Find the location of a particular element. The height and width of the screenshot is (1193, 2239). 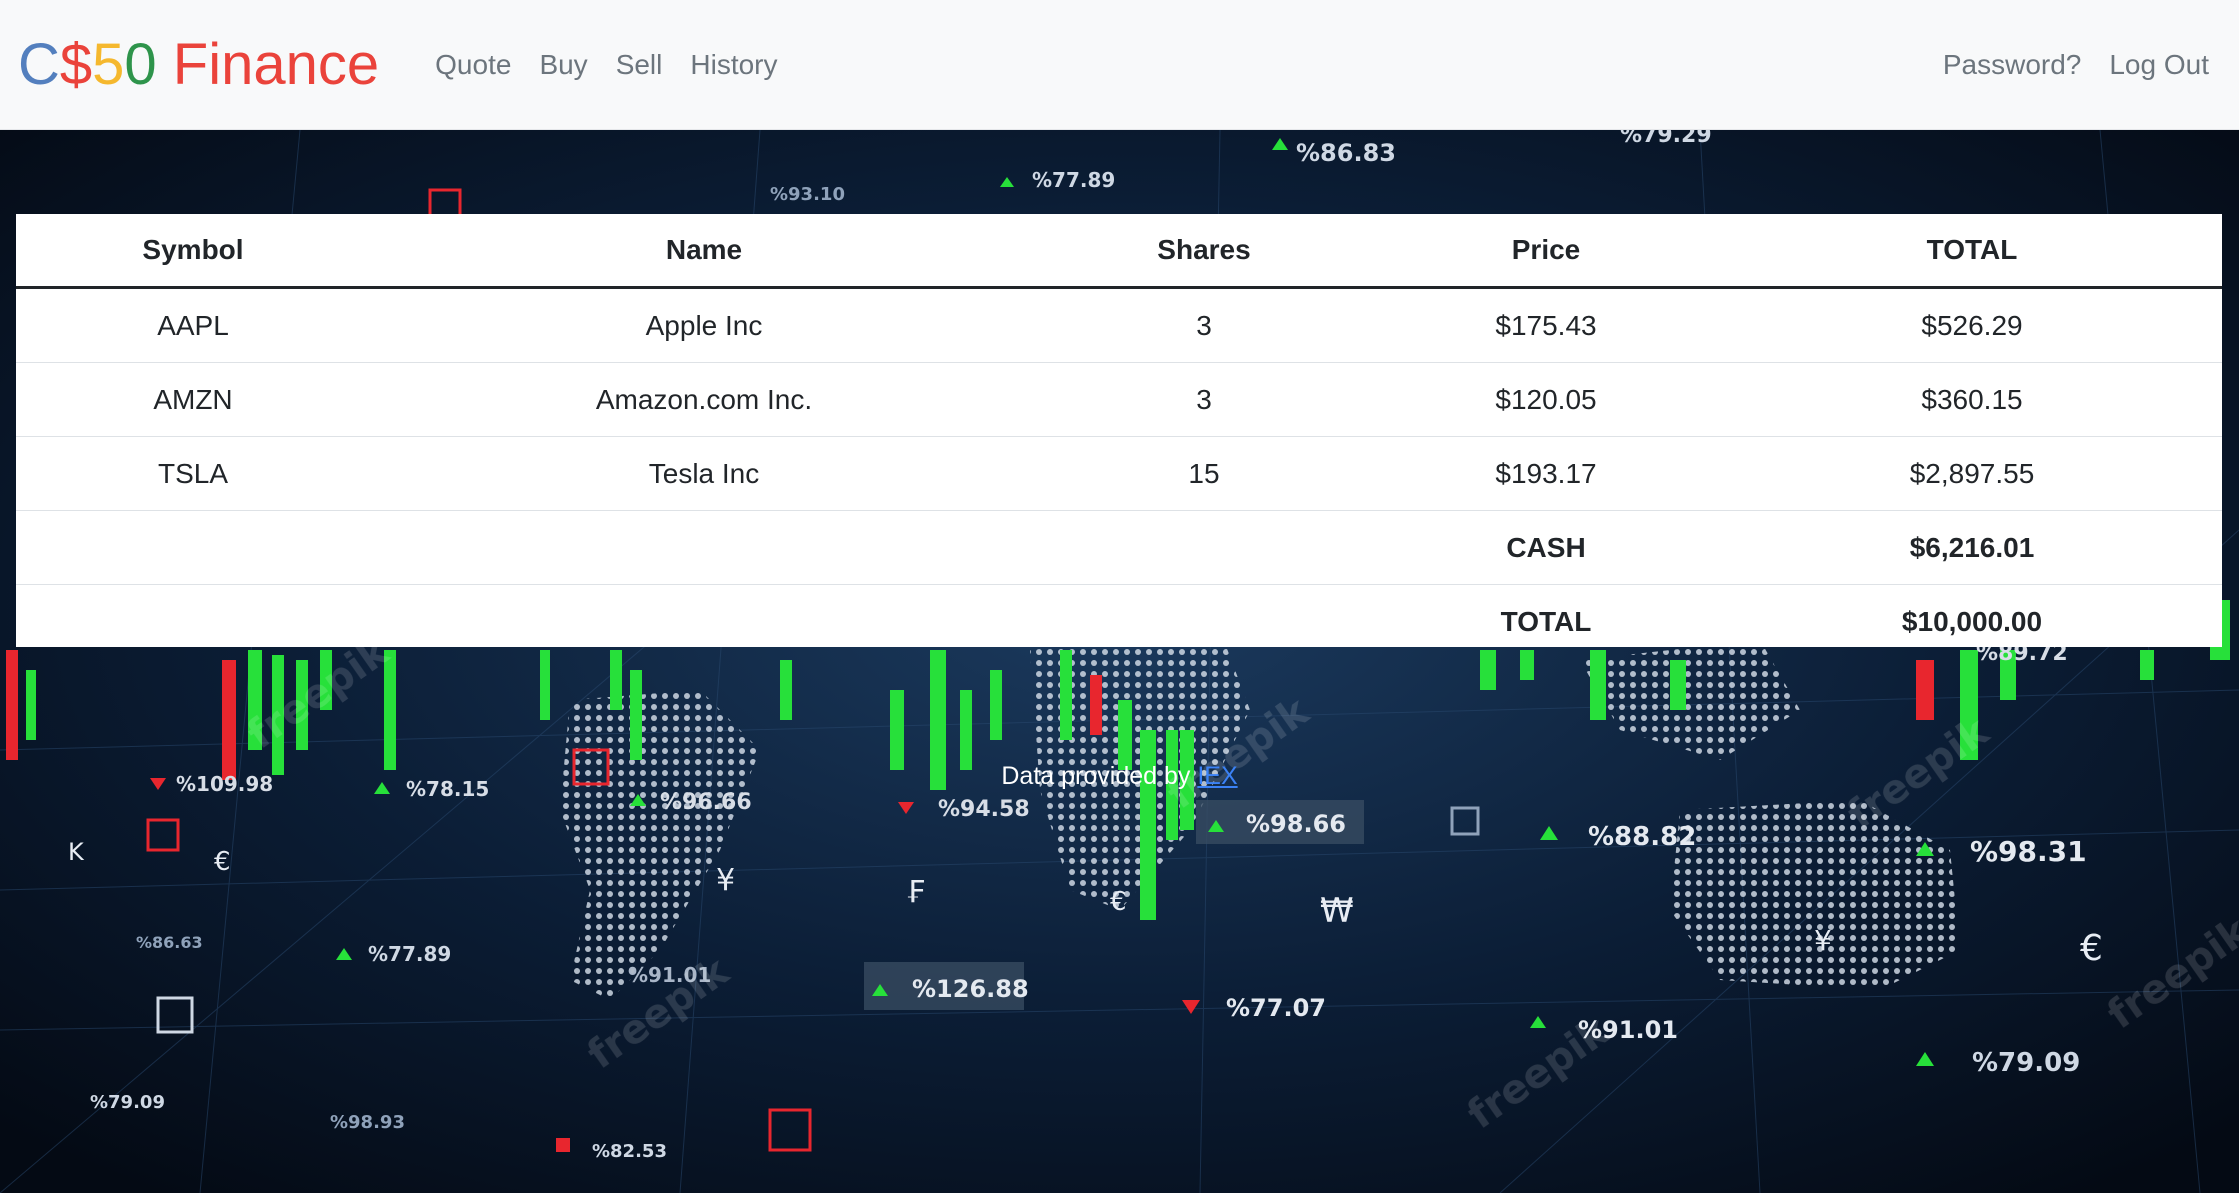

cell-total: $2,897.55 is located at coordinates (1972, 473).